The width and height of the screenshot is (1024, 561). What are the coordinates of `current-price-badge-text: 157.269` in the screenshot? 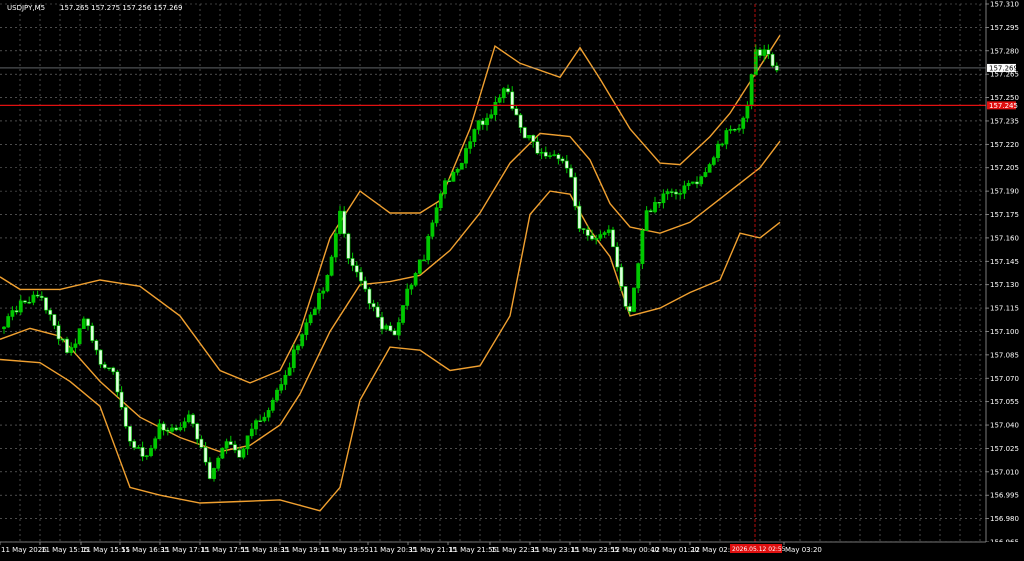 It's located at (1003, 68).